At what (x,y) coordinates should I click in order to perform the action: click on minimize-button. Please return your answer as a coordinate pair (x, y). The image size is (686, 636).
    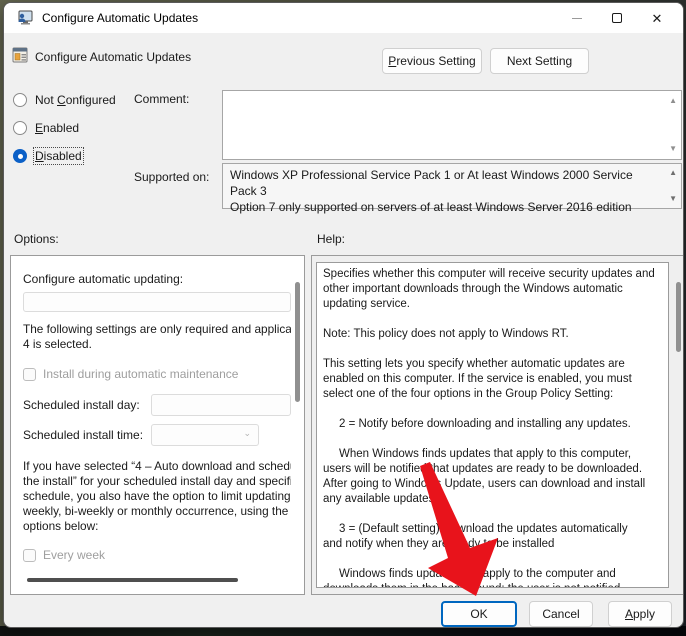
    Looking at the image, I should click on (577, 18).